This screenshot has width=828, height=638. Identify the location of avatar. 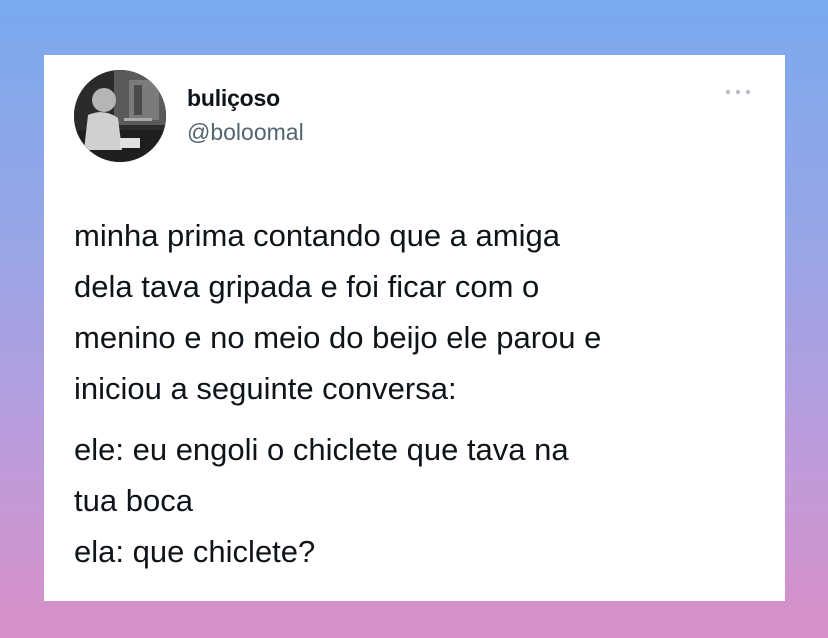
(120, 116).